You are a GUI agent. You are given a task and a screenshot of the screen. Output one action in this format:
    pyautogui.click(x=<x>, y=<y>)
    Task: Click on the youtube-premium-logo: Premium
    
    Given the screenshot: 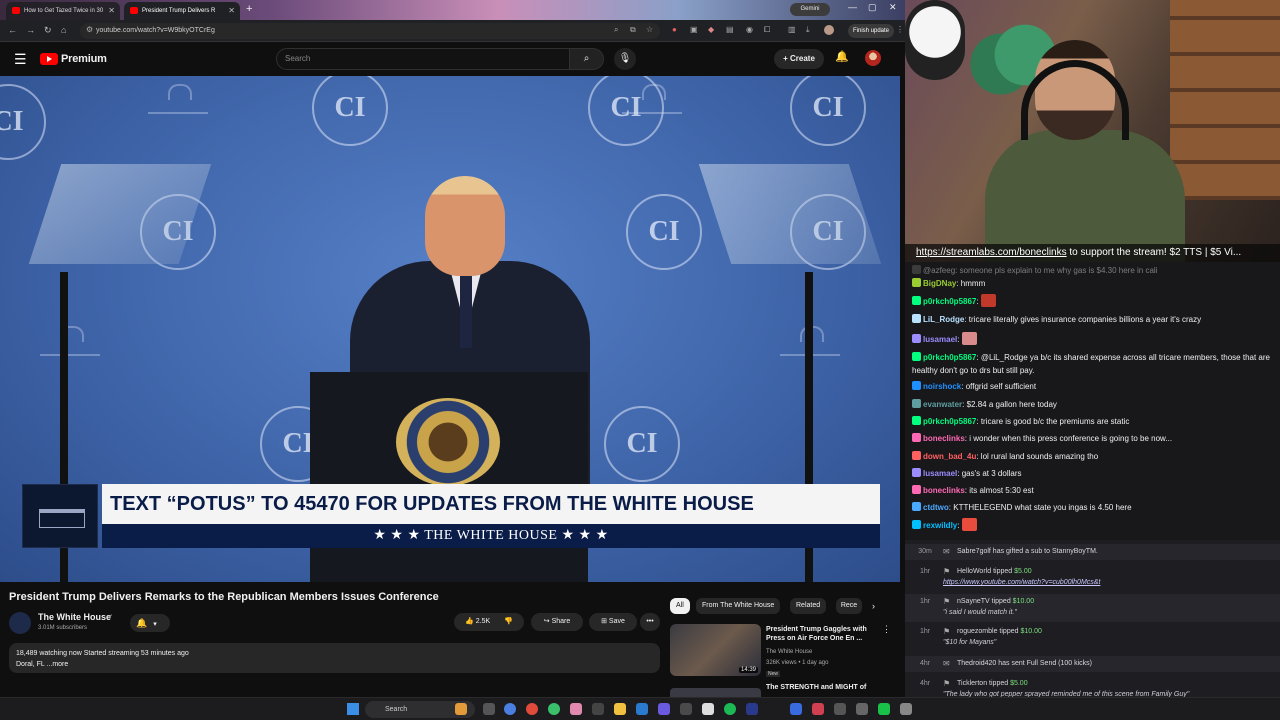 What is the action you would take?
    pyautogui.click(x=73, y=59)
    